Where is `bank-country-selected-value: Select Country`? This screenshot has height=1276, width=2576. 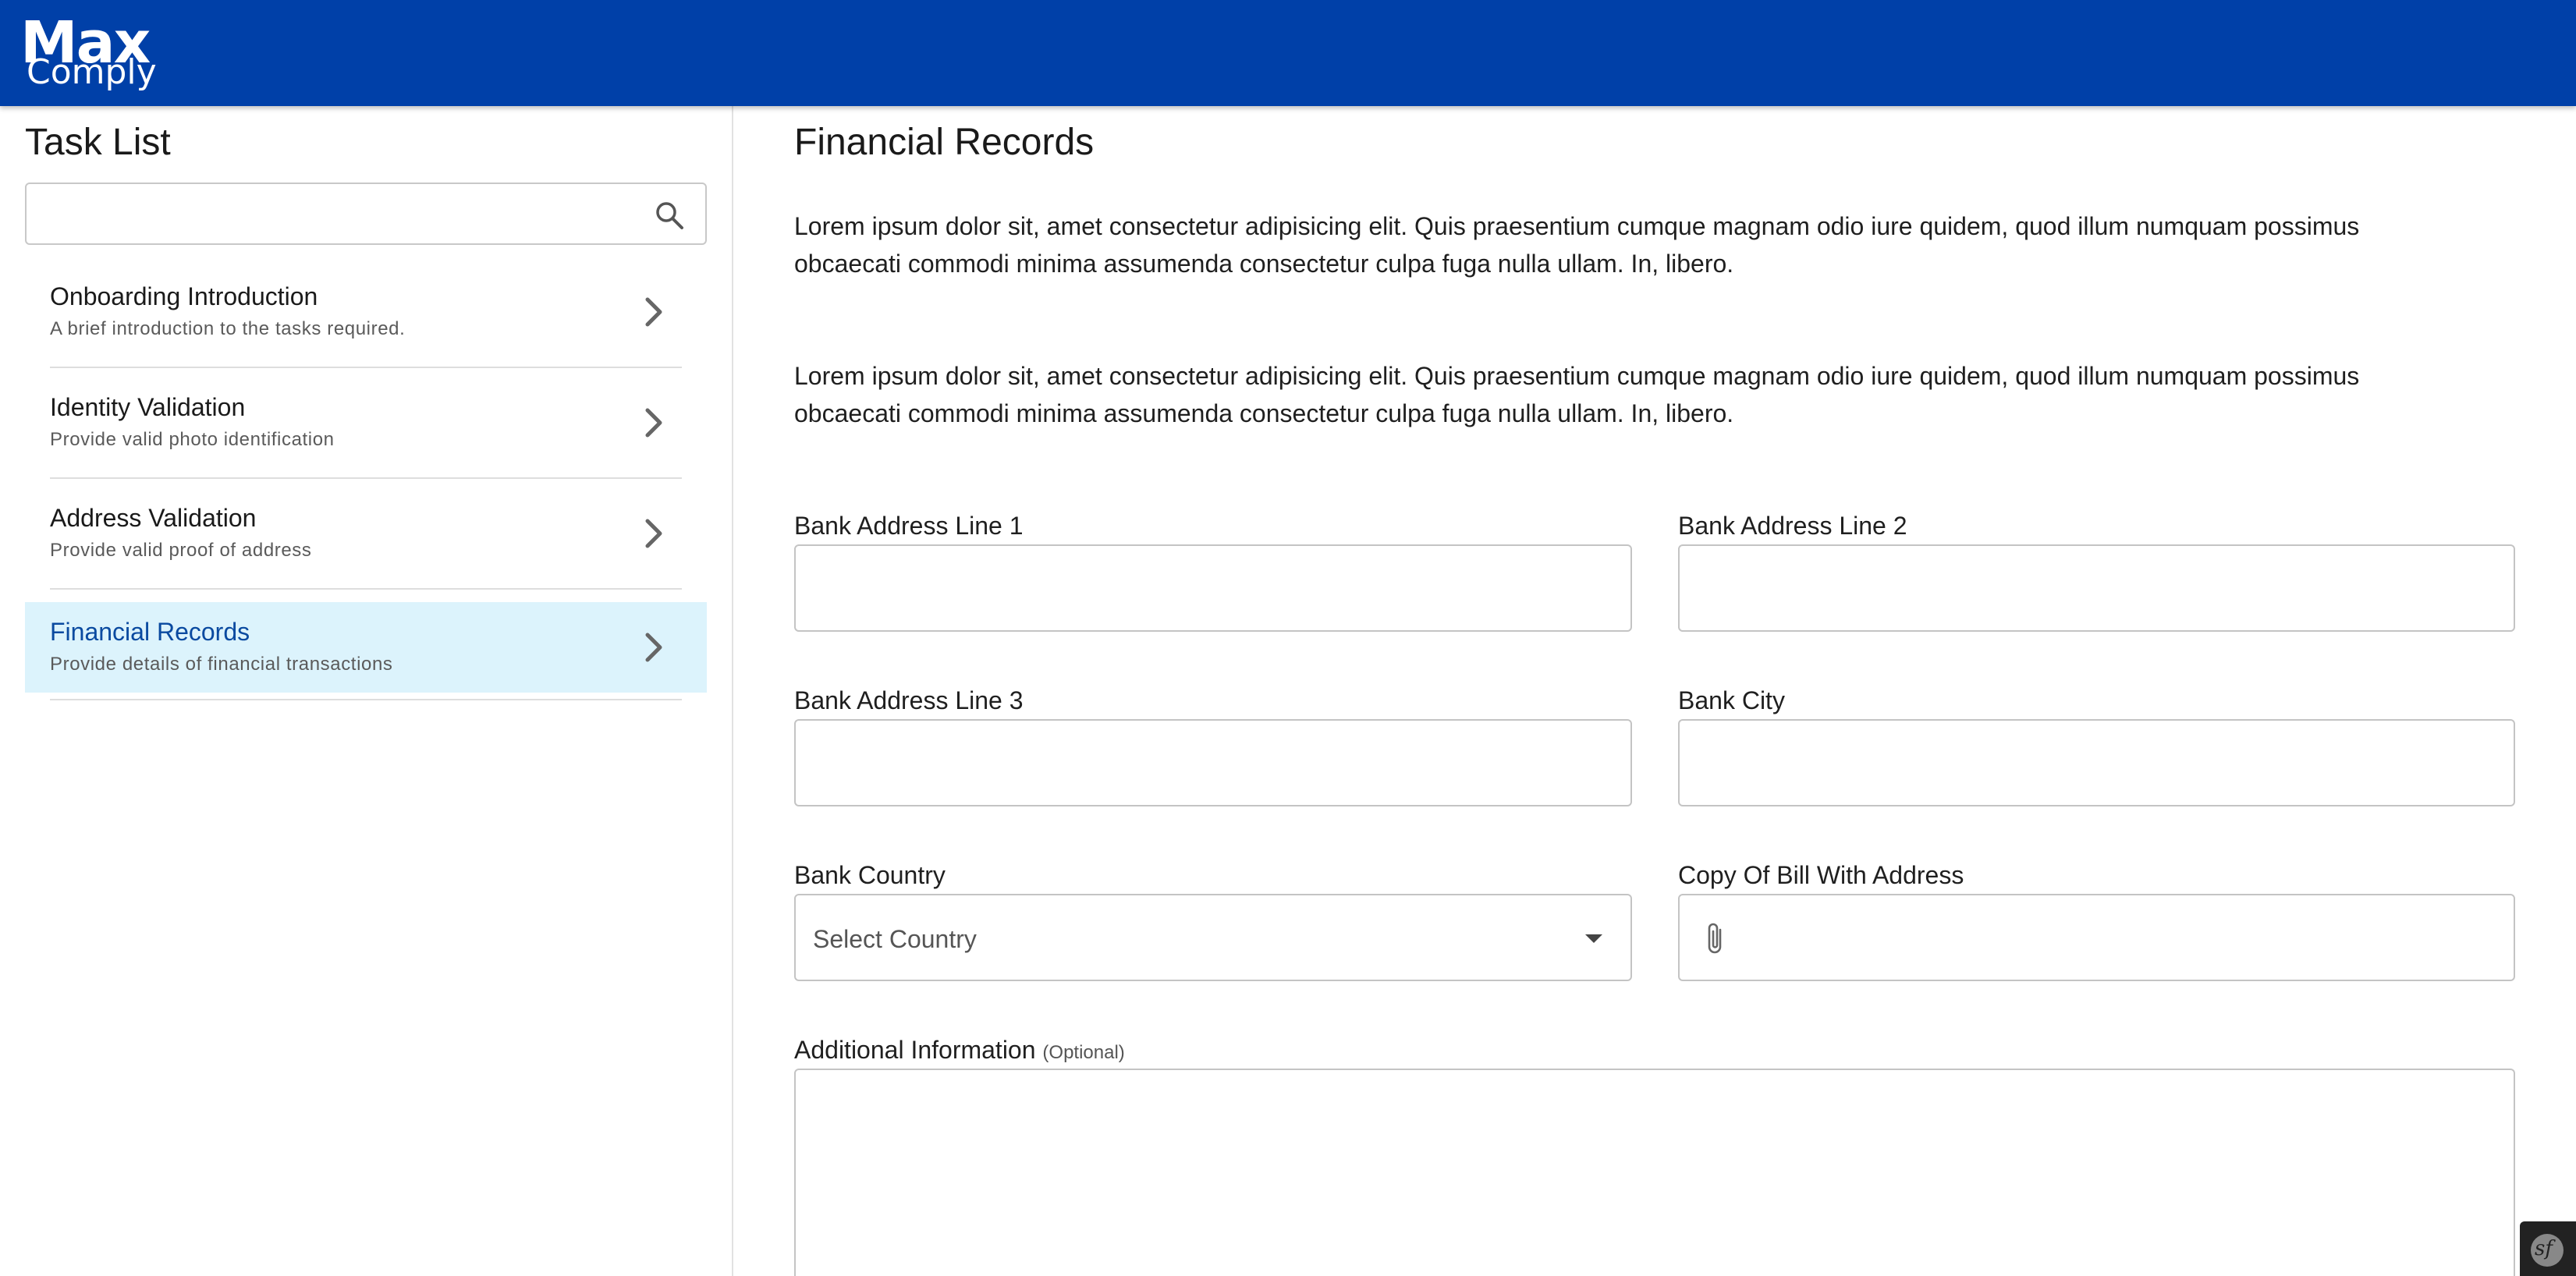
bank-country-selected-value: Select Country is located at coordinates (895, 939).